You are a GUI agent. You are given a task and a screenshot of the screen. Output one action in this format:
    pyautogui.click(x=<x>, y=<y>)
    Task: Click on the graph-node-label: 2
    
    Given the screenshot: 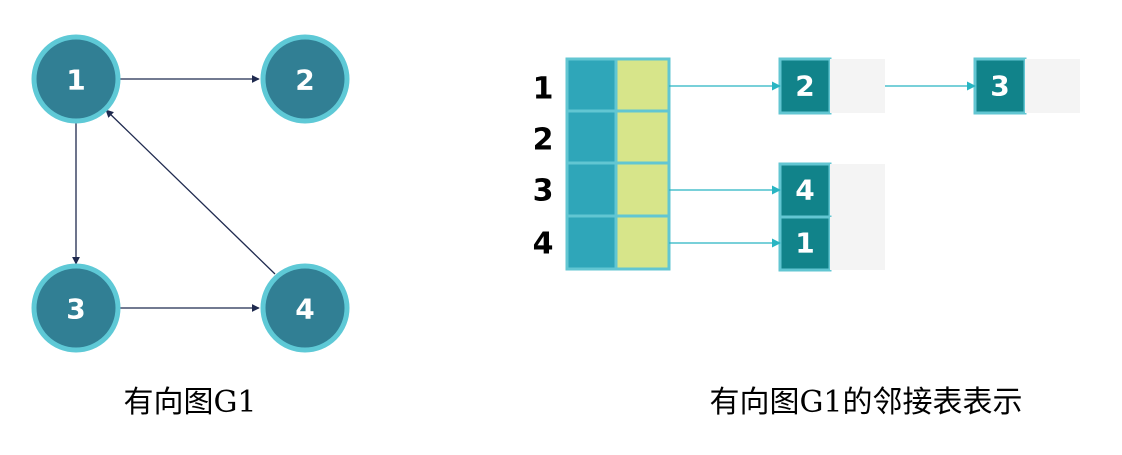 What is the action you would take?
    pyautogui.click(x=304, y=80)
    